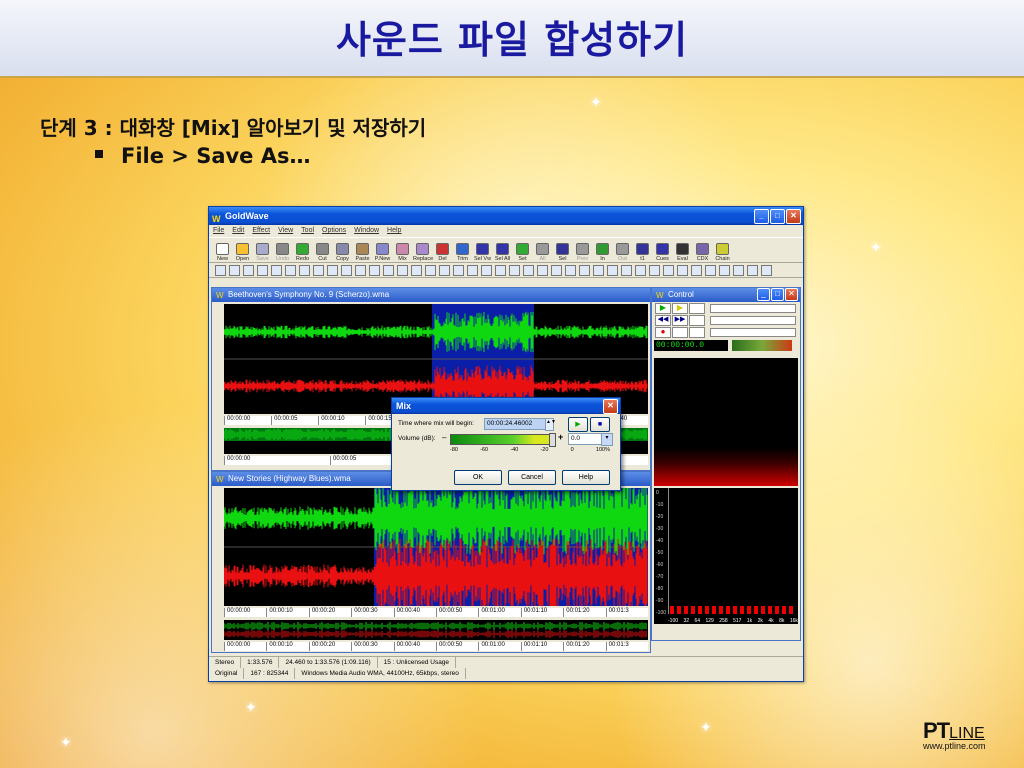 This screenshot has height=768, width=1024. I want to click on toolbar-replace-button: Replace, so click(423, 252).